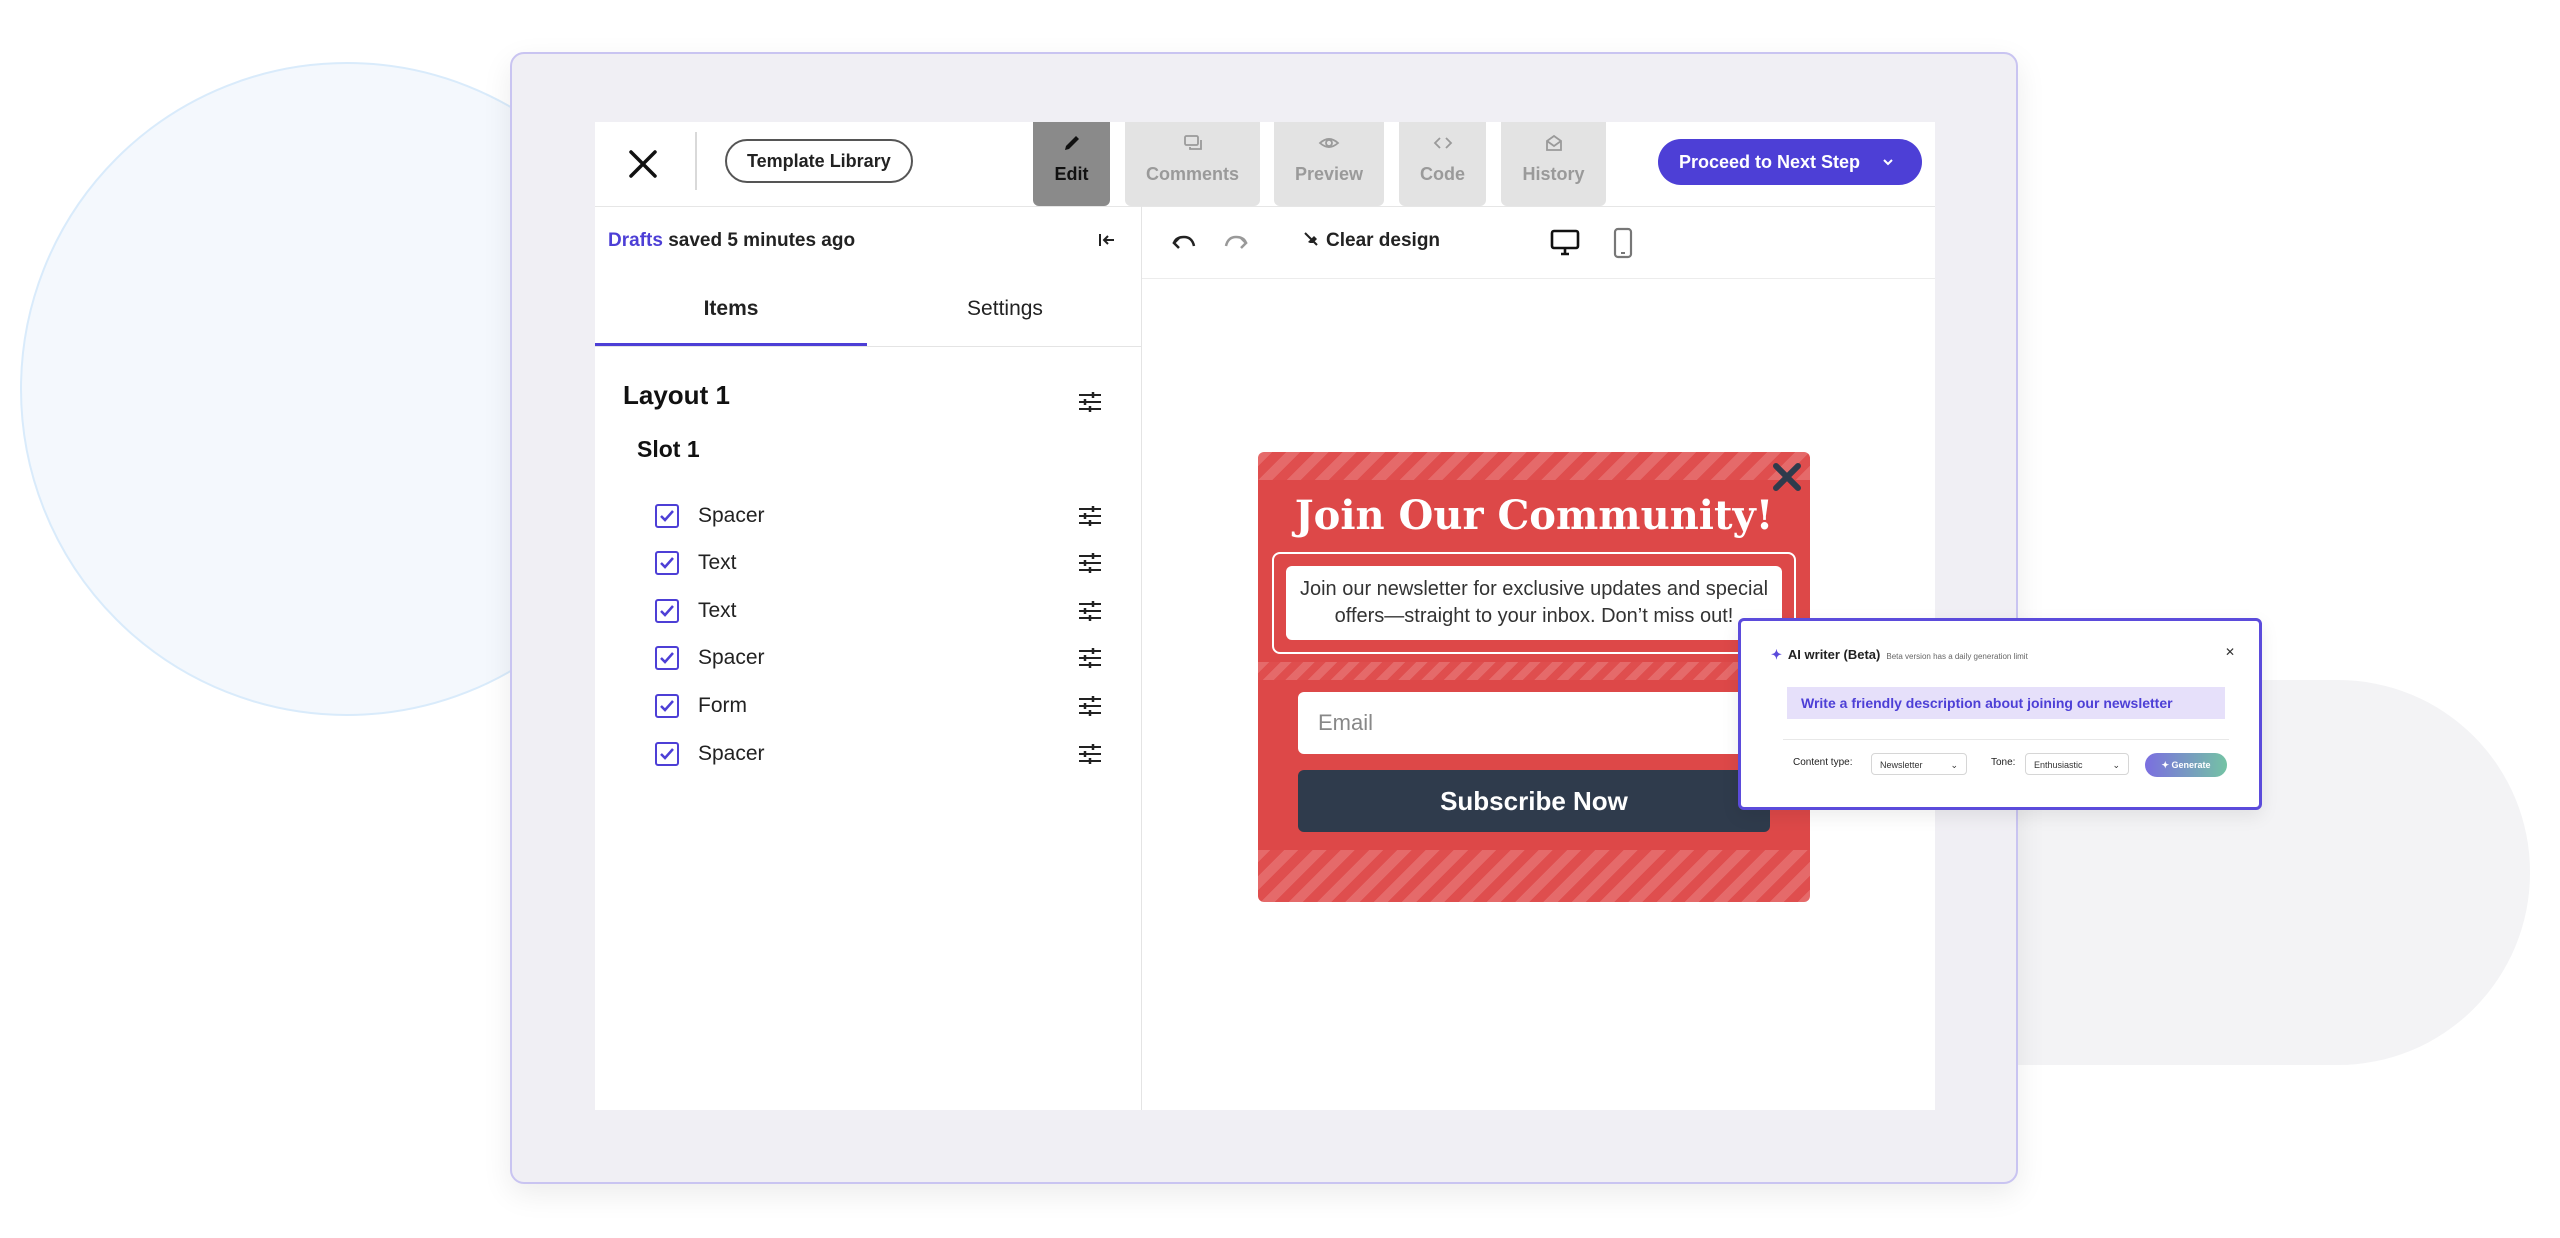 Image resolution: width=2560 pixels, height=1238 pixels. I want to click on tone-select: Enthusiastic ⌄, so click(2077, 764).